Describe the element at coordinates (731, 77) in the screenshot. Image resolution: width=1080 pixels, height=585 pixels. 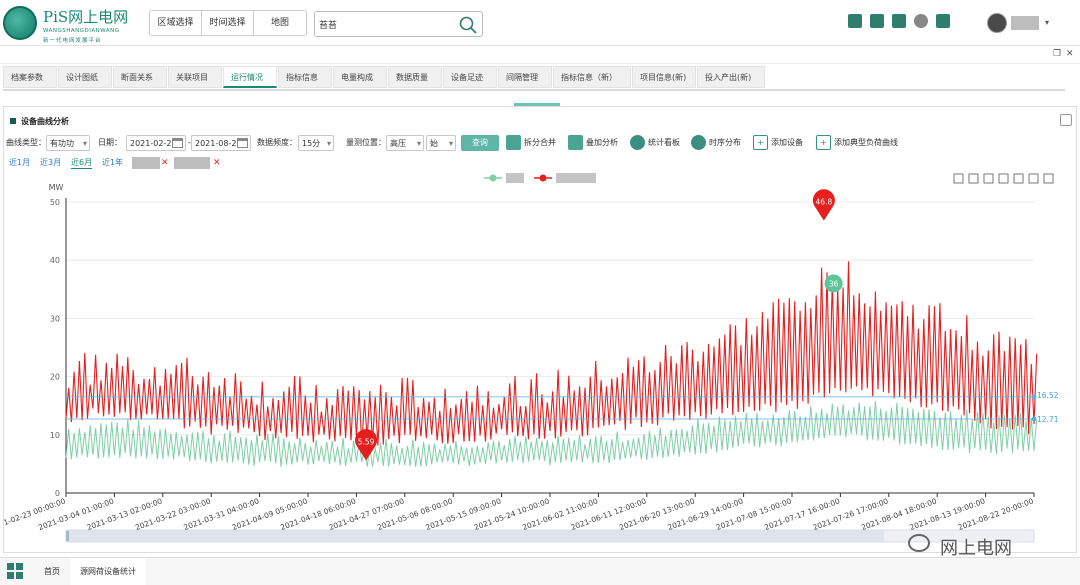
I see `tab-12: 投入产出(新)` at that location.